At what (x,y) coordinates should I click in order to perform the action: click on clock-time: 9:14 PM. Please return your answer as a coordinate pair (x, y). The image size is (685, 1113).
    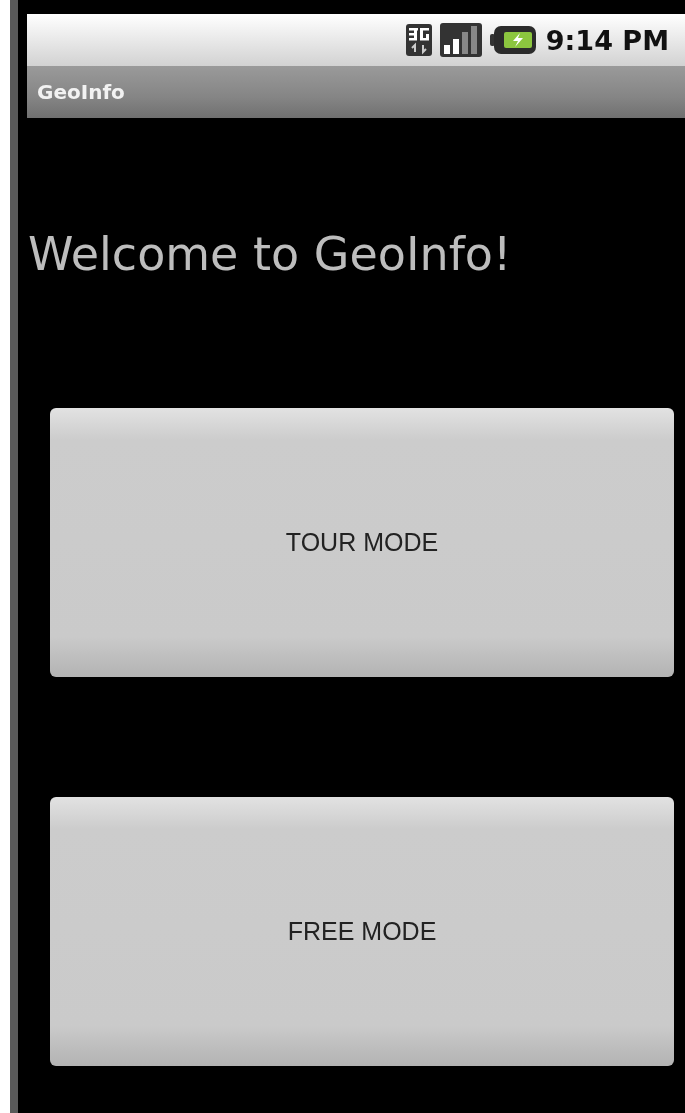
    Looking at the image, I should click on (607, 40).